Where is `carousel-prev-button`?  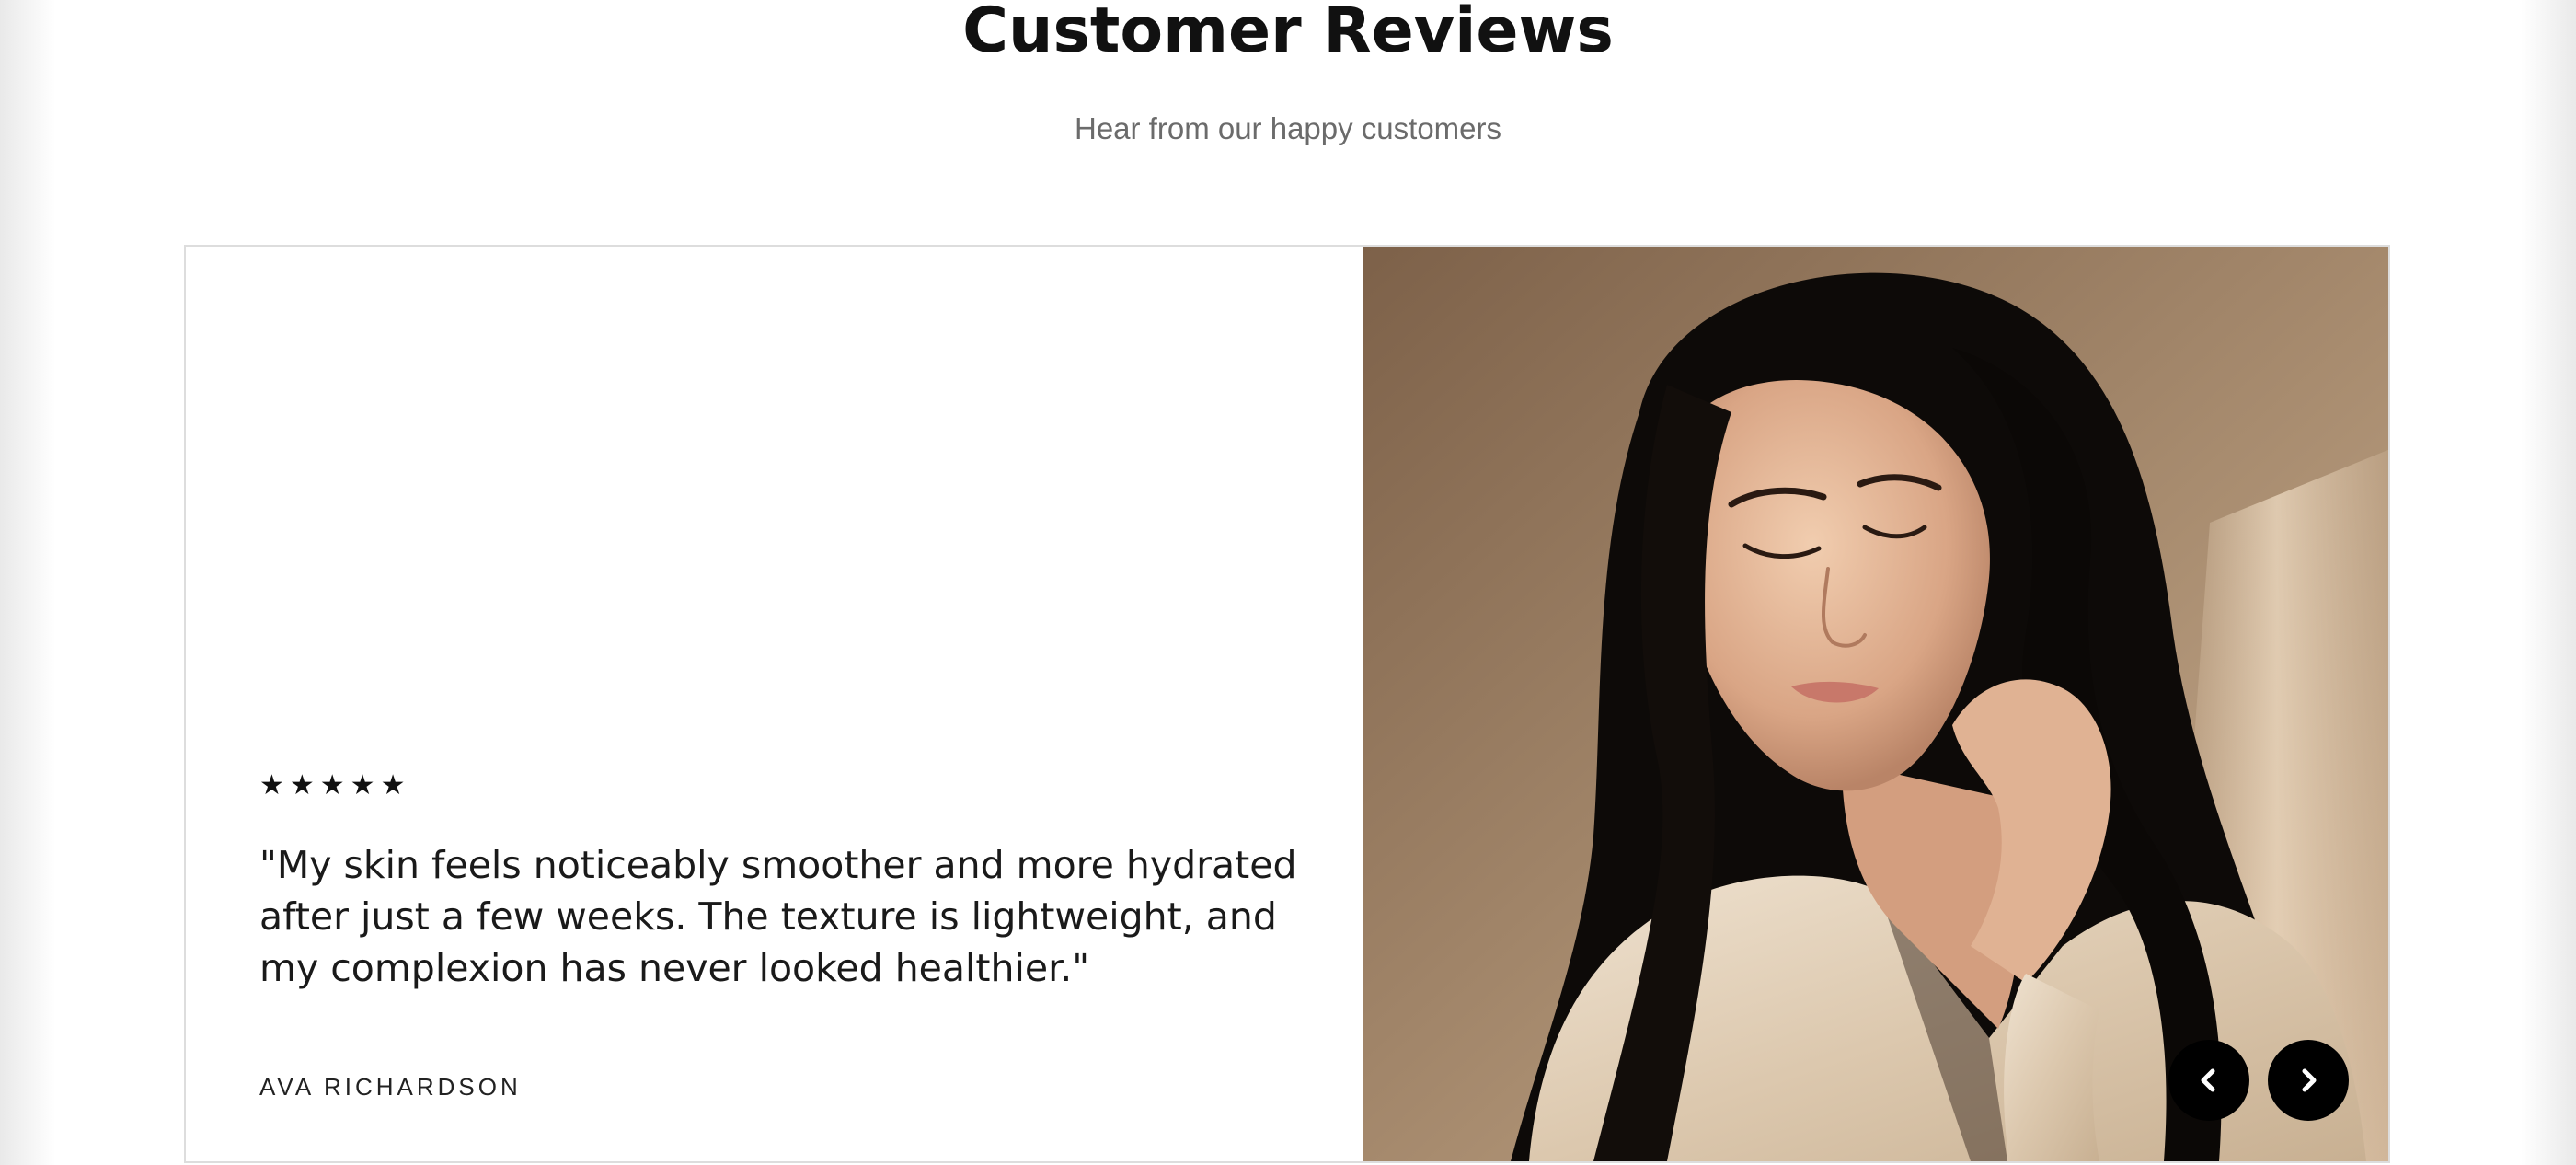 carousel-prev-button is located at coordinates (2208, 1080).